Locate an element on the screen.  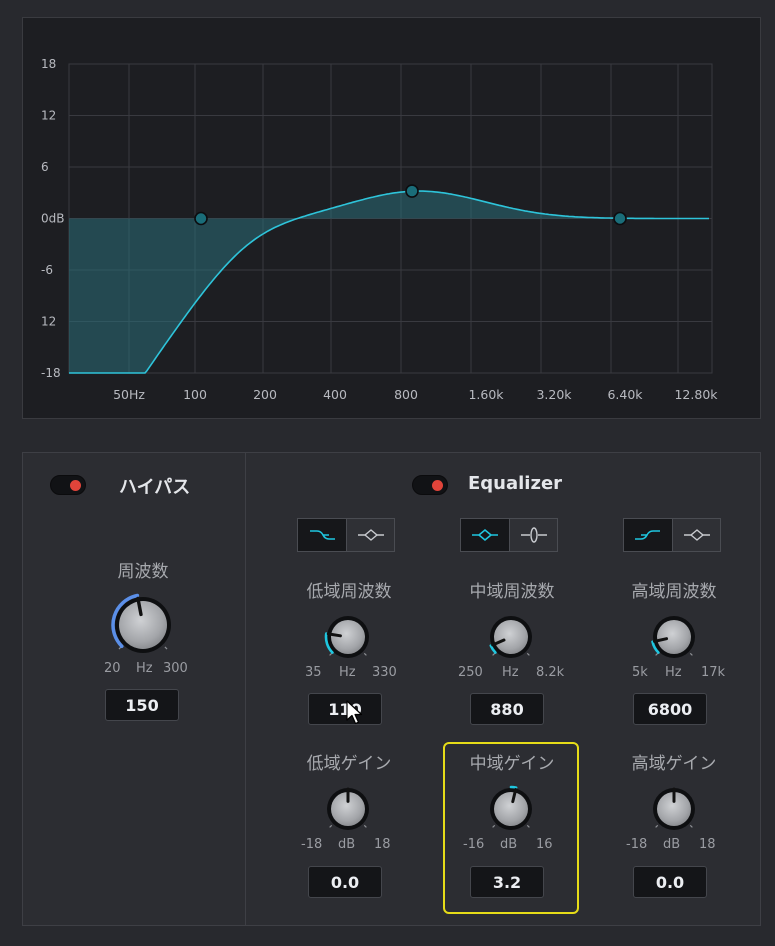
equalizer-title: Equalizer is located at coordinates (515, 483).